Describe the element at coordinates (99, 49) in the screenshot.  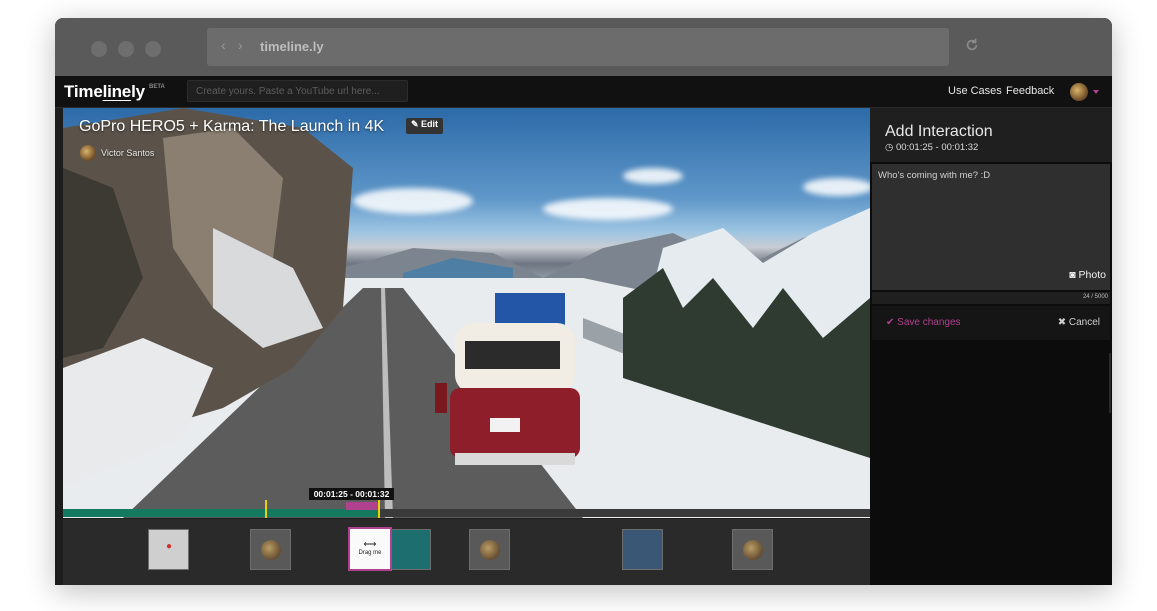
I see `window-close-dot` at that location.